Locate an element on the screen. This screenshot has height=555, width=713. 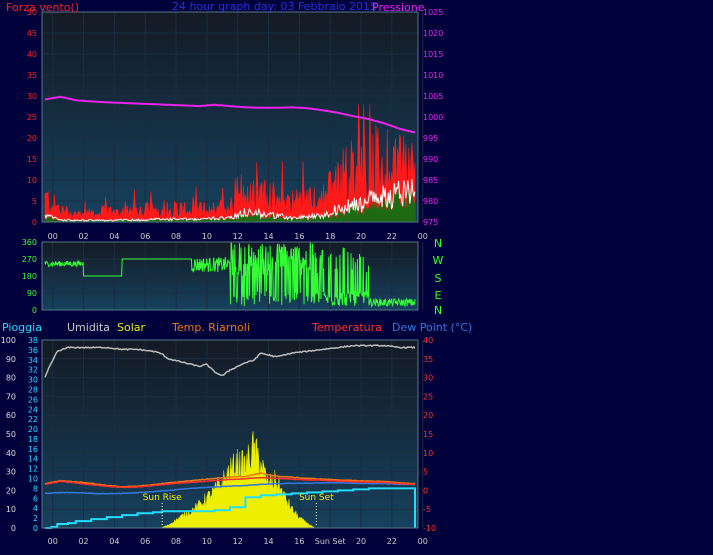
weather-x-tick: 14 is located at coordinates (268, 541).